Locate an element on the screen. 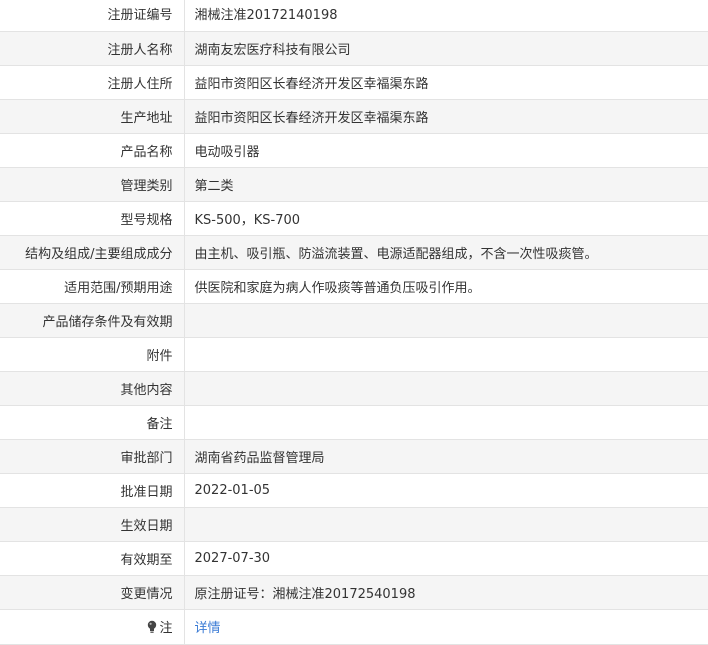 This screenshot has width=708, height=645. detail-row-production-address: 生产地址 益阳市资阳区长春经济开发区幸福渠东路 is located at coordinates (354, 116).